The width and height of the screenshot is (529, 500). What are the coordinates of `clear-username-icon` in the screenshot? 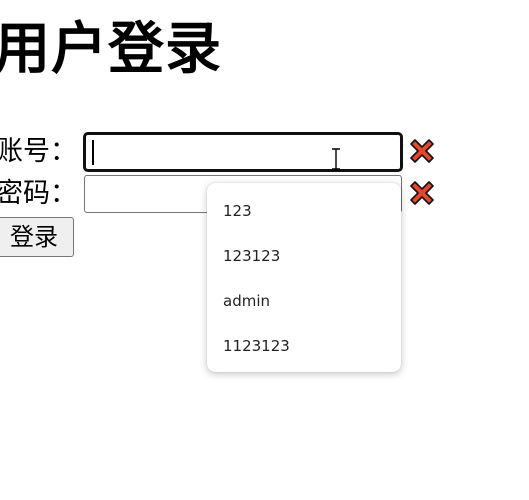 It's located at (422, 151).